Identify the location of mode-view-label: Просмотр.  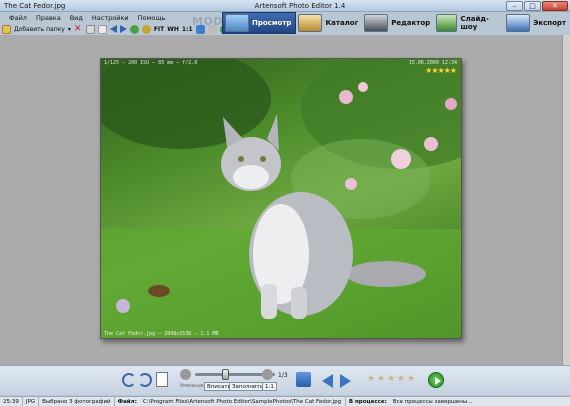
(272, 23).